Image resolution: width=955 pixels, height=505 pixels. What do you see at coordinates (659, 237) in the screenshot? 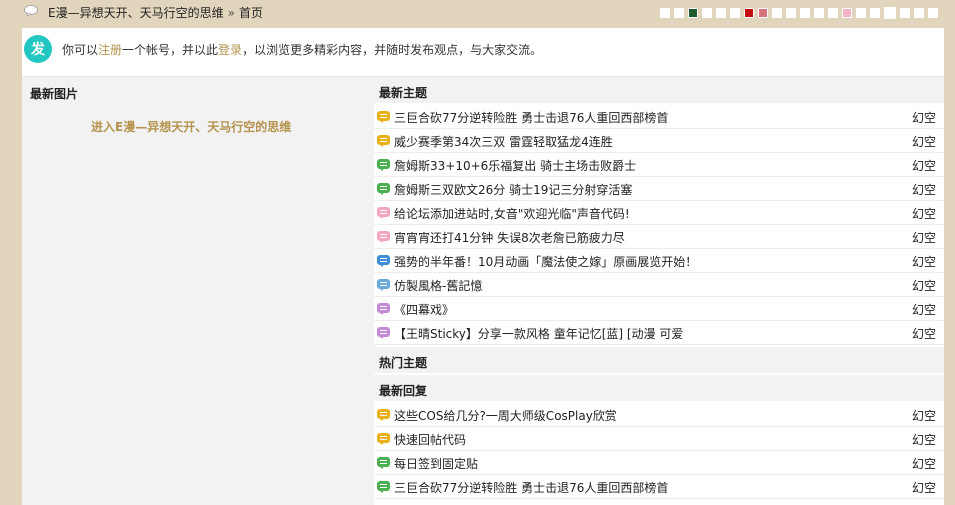
I see `topic-row: 宵宵宵还打41分钟 失误8次老詹已筋疲力尽 幻空` at bounding box center [659, 237].